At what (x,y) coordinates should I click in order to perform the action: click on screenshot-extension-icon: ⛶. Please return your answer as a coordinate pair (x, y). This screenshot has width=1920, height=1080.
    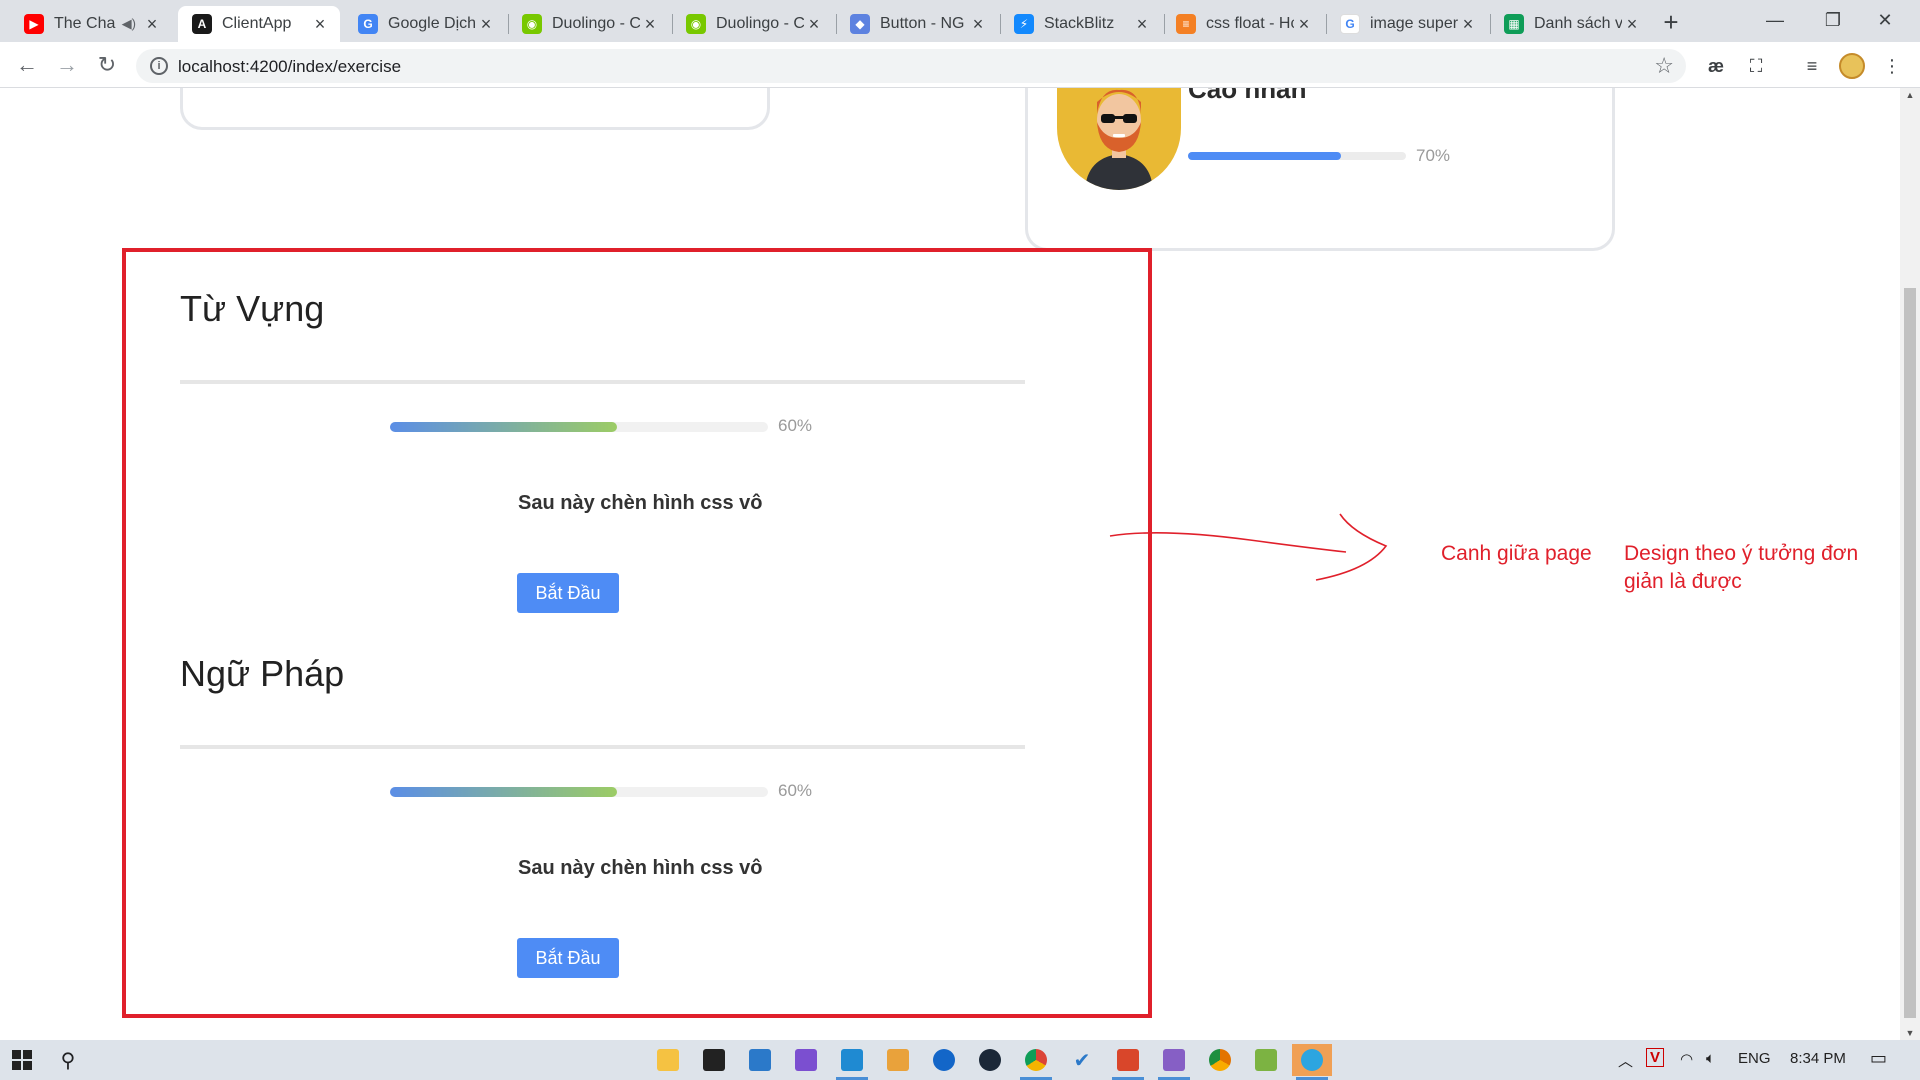
    Looking at the image, I should click on (1756, 66).